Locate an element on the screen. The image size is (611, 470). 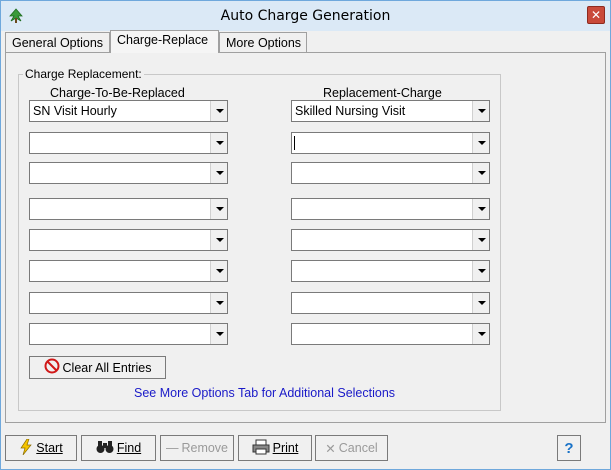
print-button: Print is located at coordinates (275, 448).